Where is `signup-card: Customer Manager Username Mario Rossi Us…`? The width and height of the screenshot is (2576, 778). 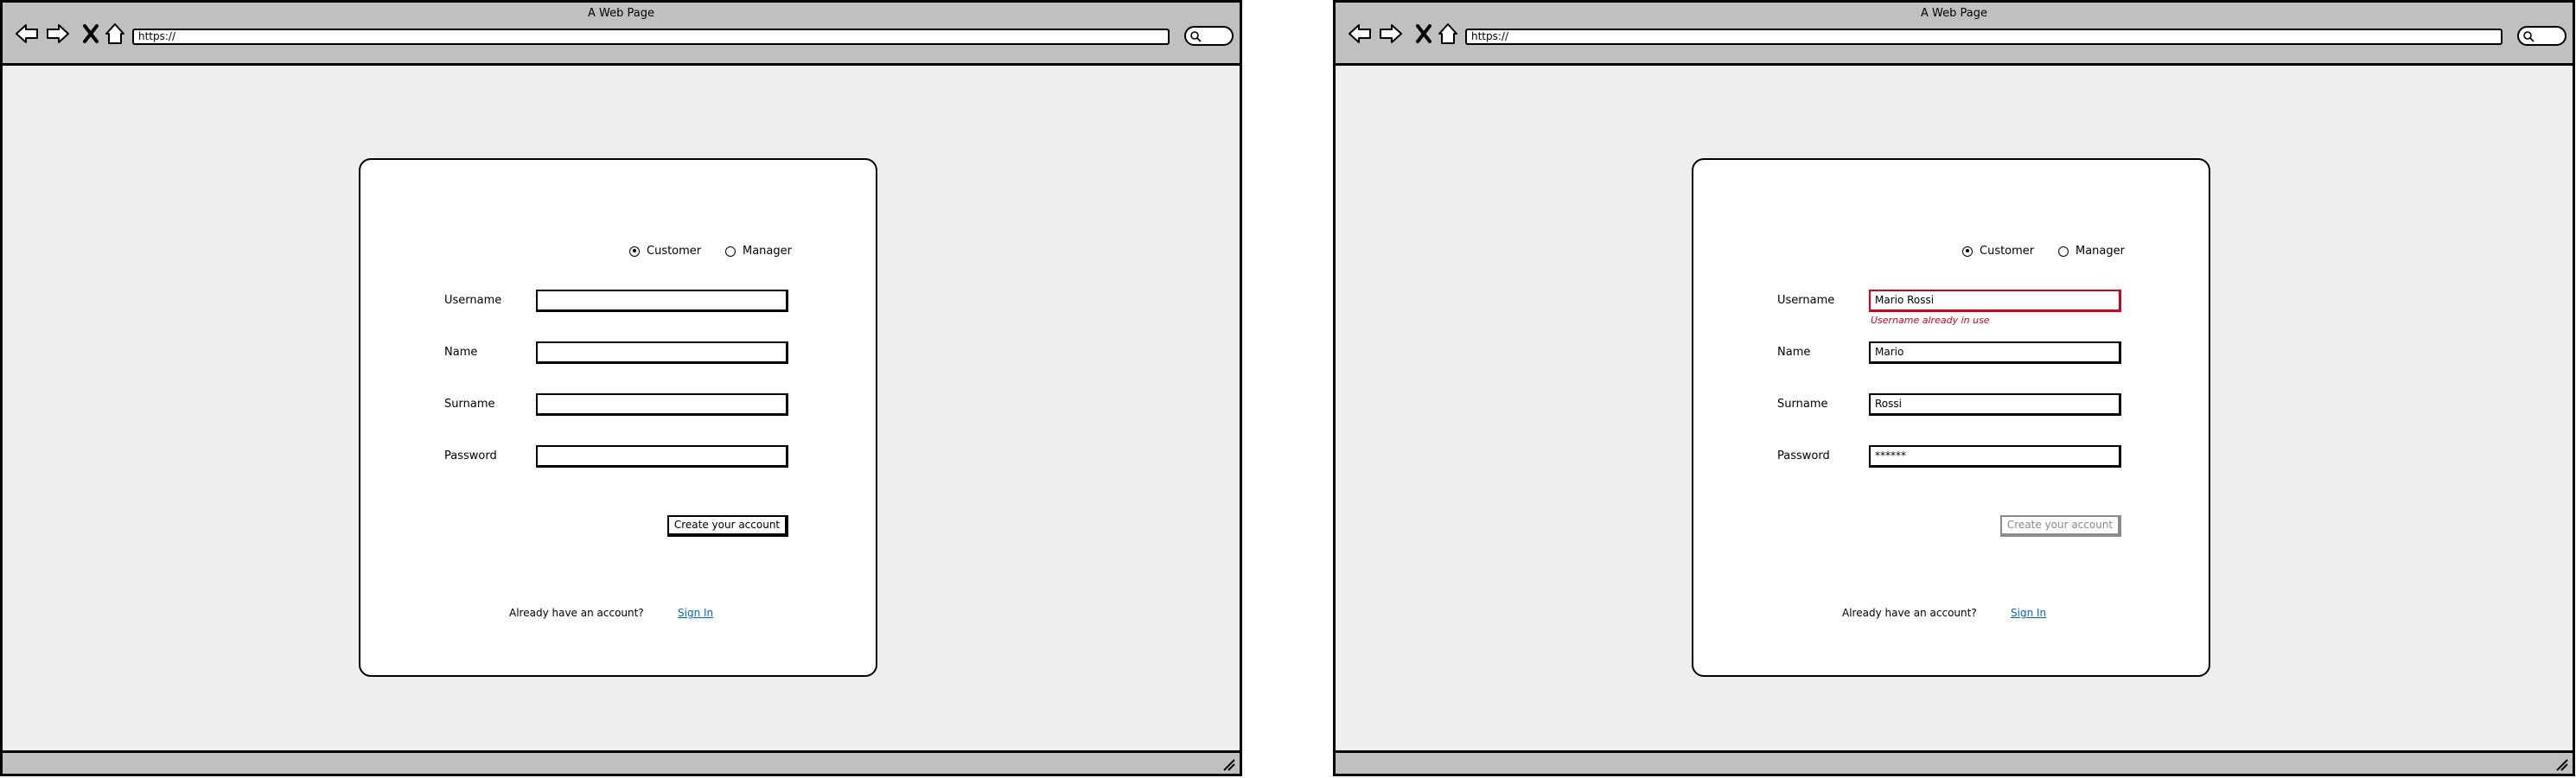
signup-card: Customer Manager Username Mario Rossi Us… is located at coordinates (1951, 418).